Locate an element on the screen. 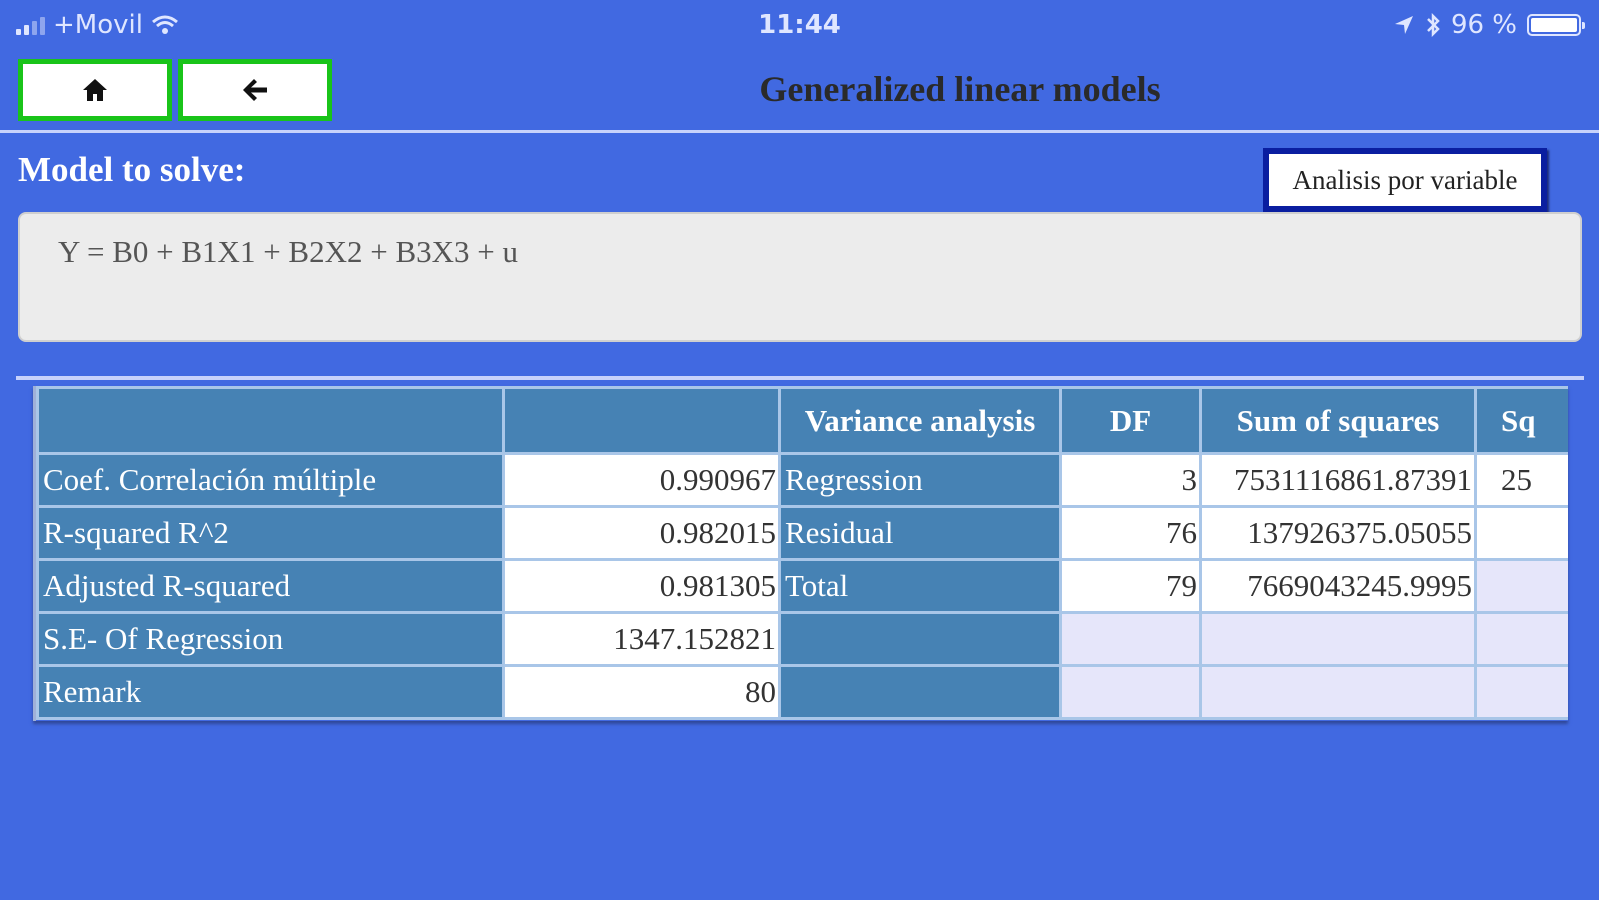 This screenshot has width=1599, height=900. back-button is located at coordinates (255, 90).